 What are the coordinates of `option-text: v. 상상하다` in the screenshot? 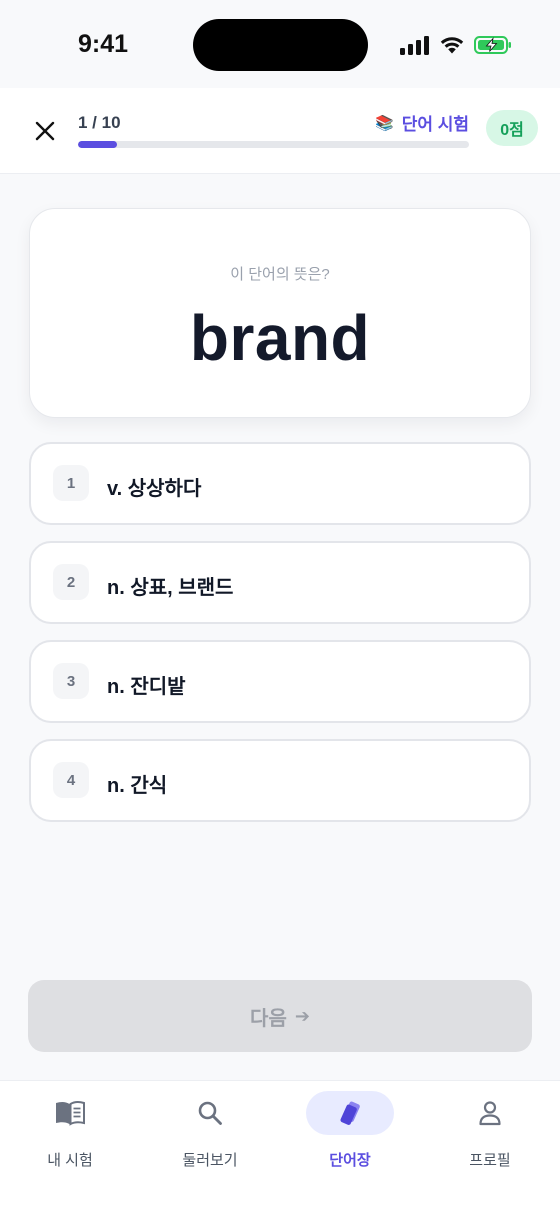 It's located at (154, 489).